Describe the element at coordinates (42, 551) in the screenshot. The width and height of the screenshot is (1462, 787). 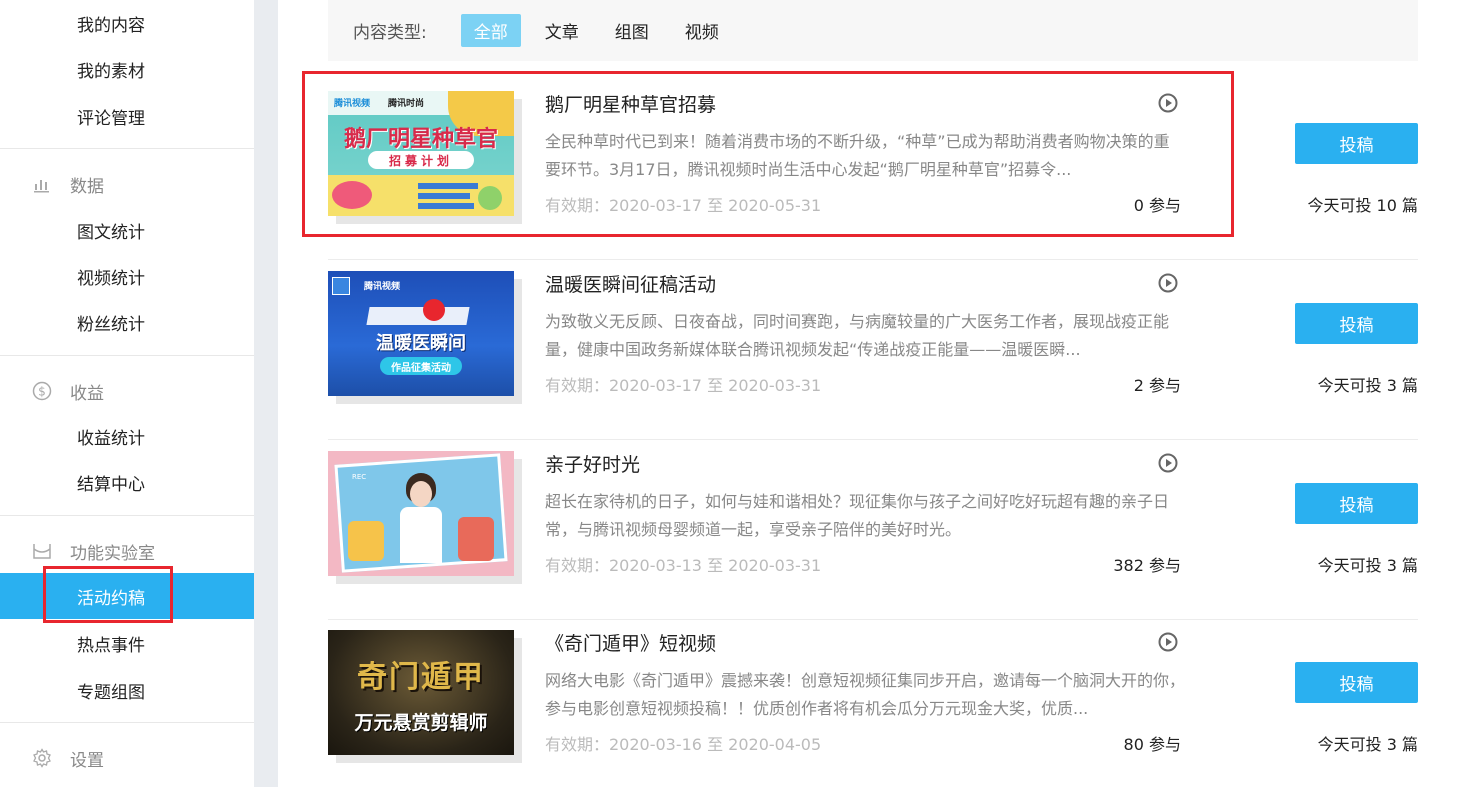
I see `lab-icon` at that location.